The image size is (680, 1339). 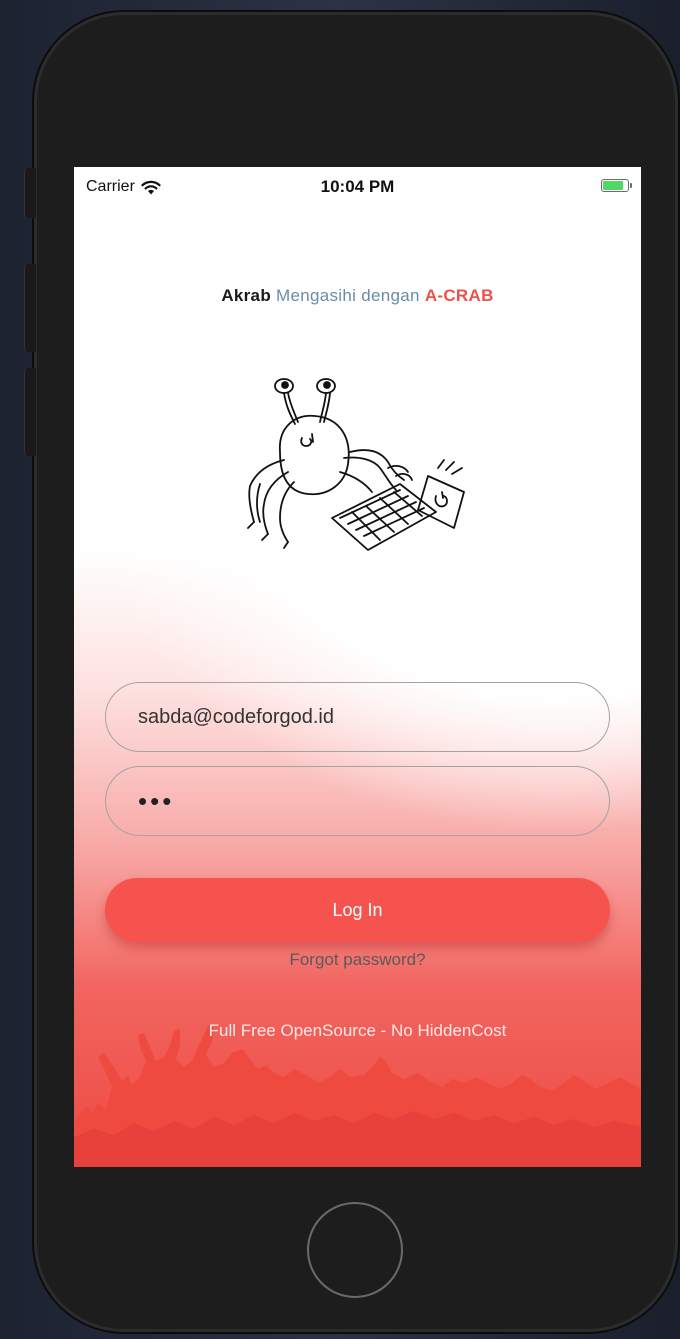 I want to click on clock: 10:04 PM, so click(x=357, y=186).